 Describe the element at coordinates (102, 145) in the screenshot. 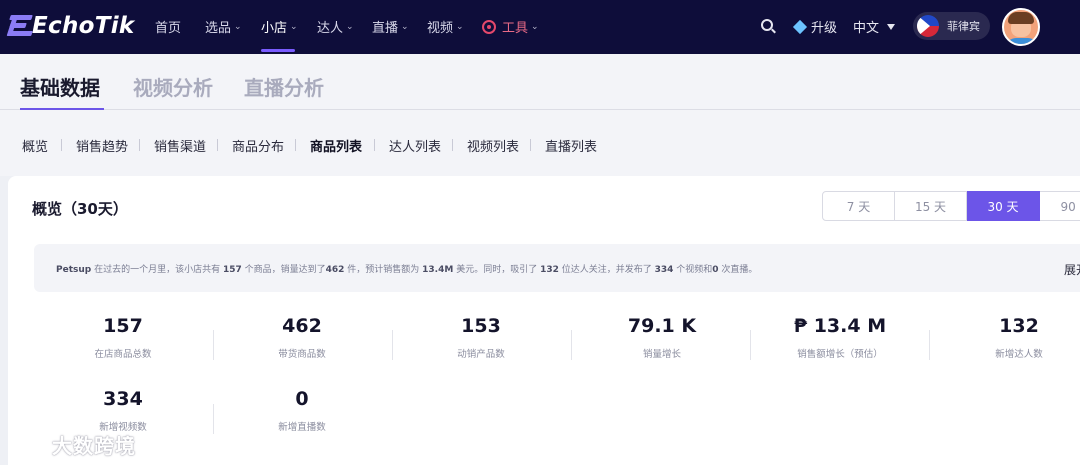

I see `subtab-sales-trend: 销售趋势` at that location.